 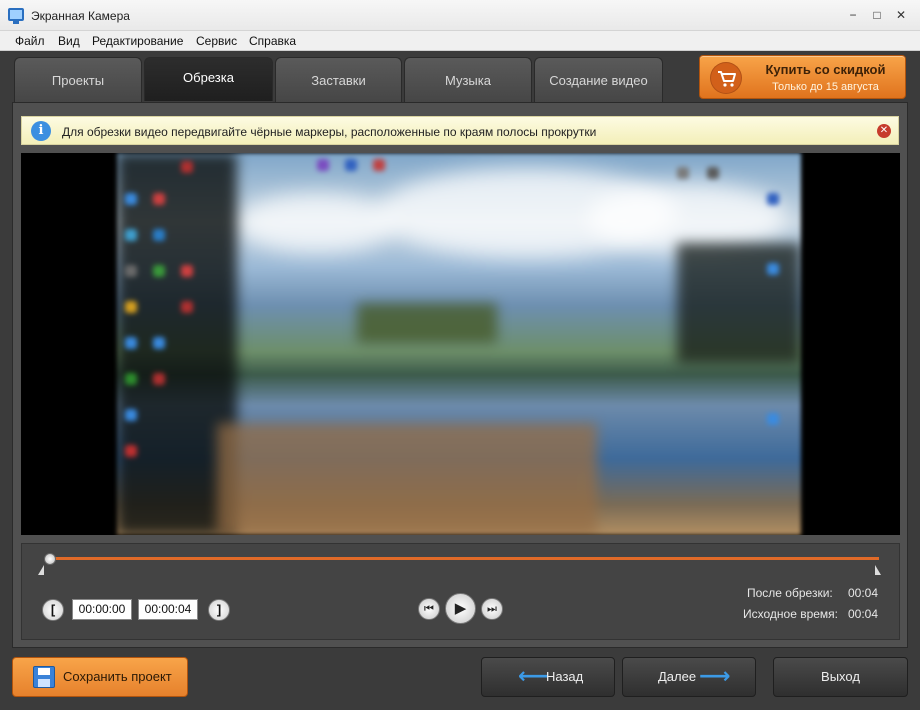 I want to click on minimize-button: −, so click(x=853, y=15).